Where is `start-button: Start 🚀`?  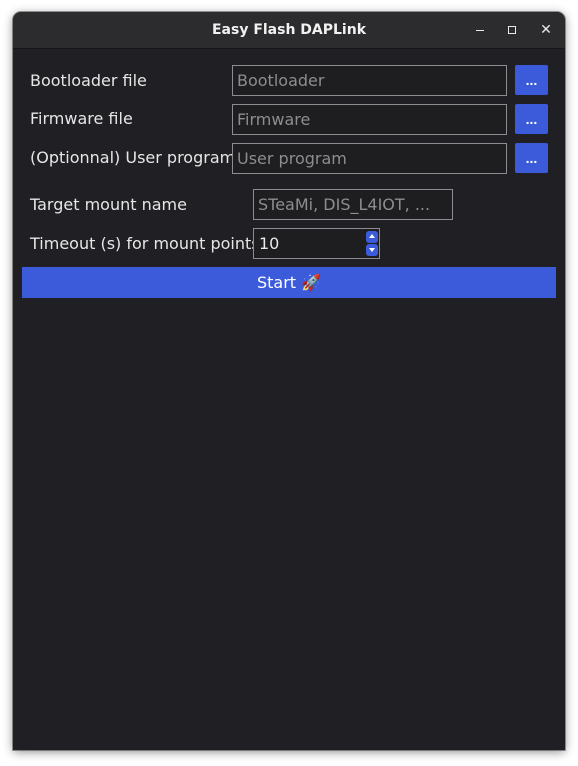
start-button: Start 🚀 is located at coordinates (289, 282).